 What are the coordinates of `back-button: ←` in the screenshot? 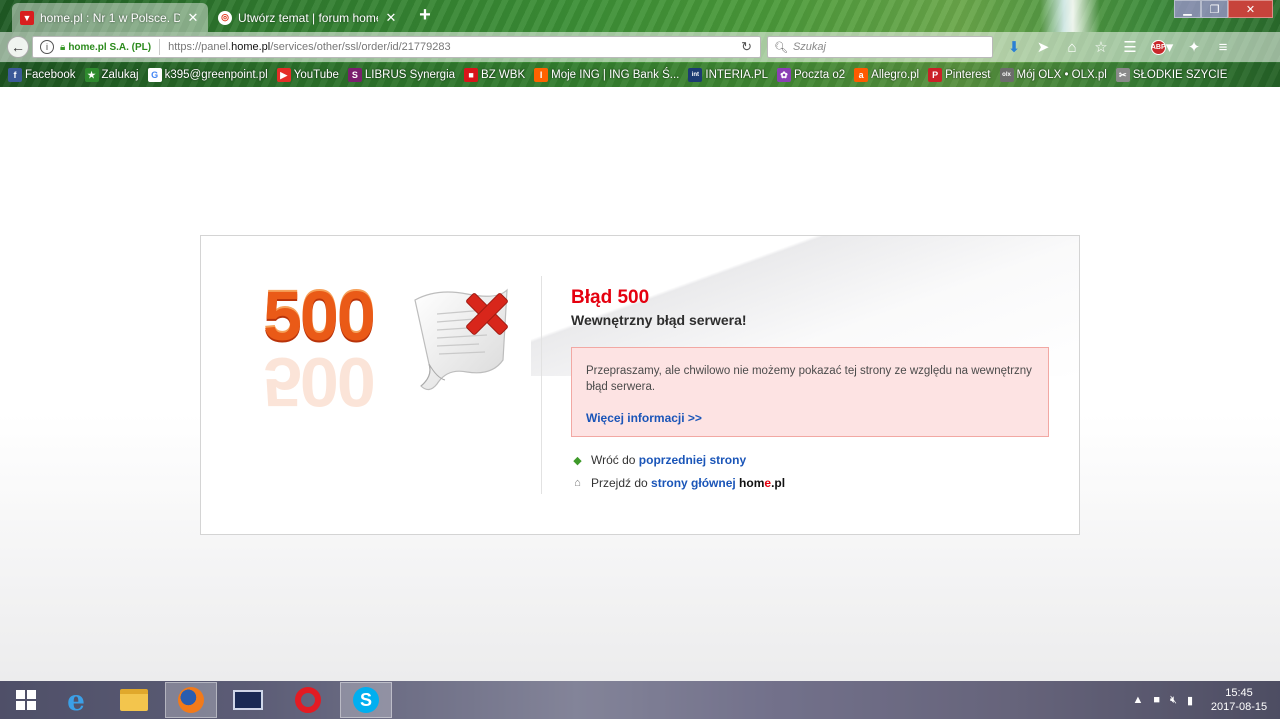 It's located at (18, 47).